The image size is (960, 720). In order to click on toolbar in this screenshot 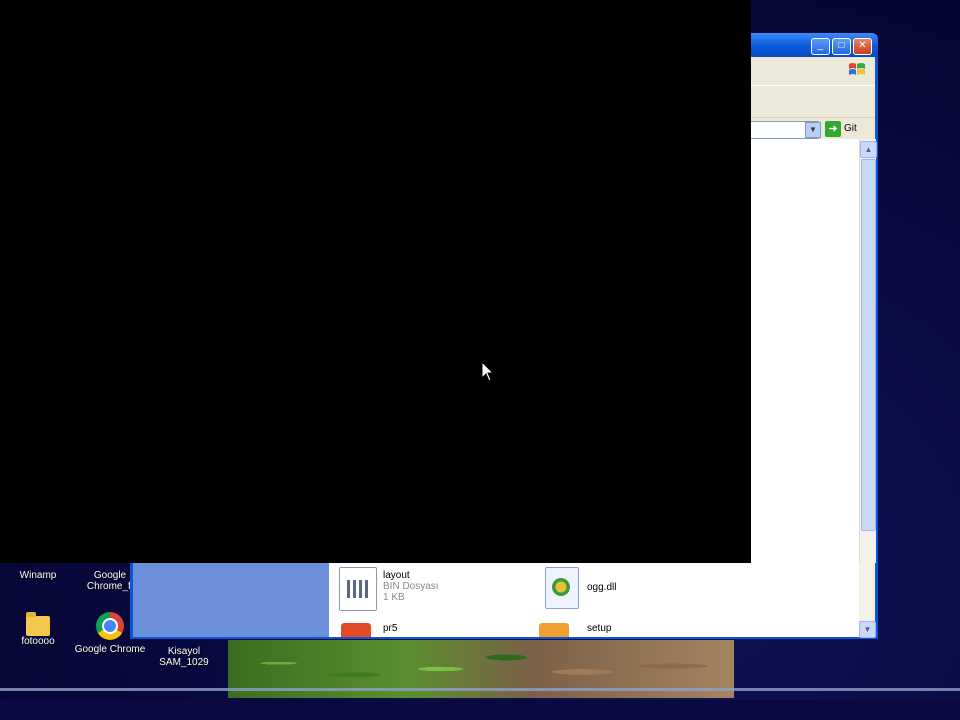, I will do `click(809, 101)`.